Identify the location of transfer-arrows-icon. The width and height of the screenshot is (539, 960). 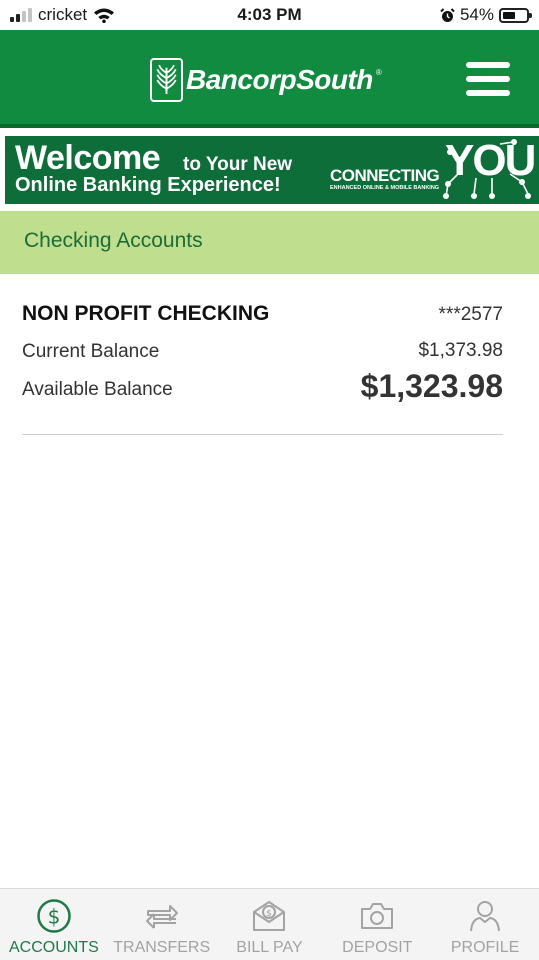
(161, 917).